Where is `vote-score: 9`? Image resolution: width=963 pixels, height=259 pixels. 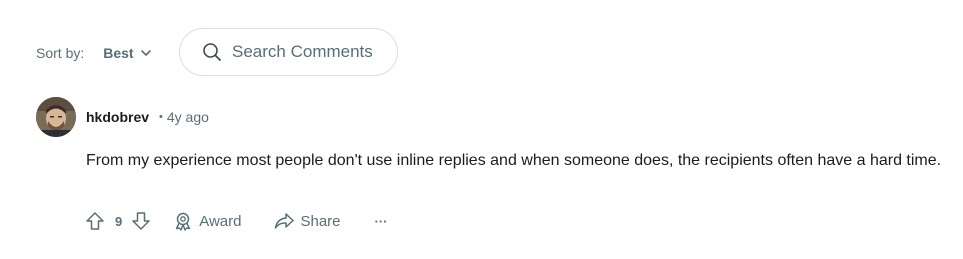 vote-score: 9 is located at coordinates (119, 221).